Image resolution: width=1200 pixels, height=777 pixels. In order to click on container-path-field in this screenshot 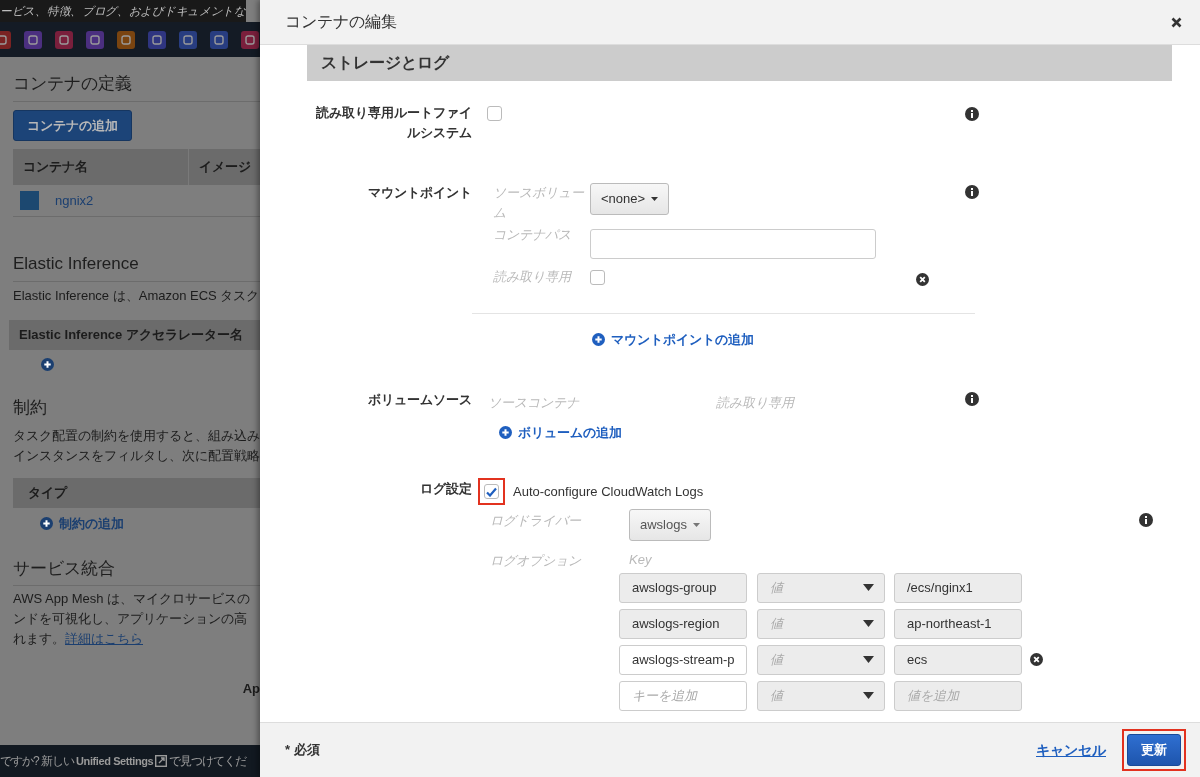, I will do `click(733, 244)`.